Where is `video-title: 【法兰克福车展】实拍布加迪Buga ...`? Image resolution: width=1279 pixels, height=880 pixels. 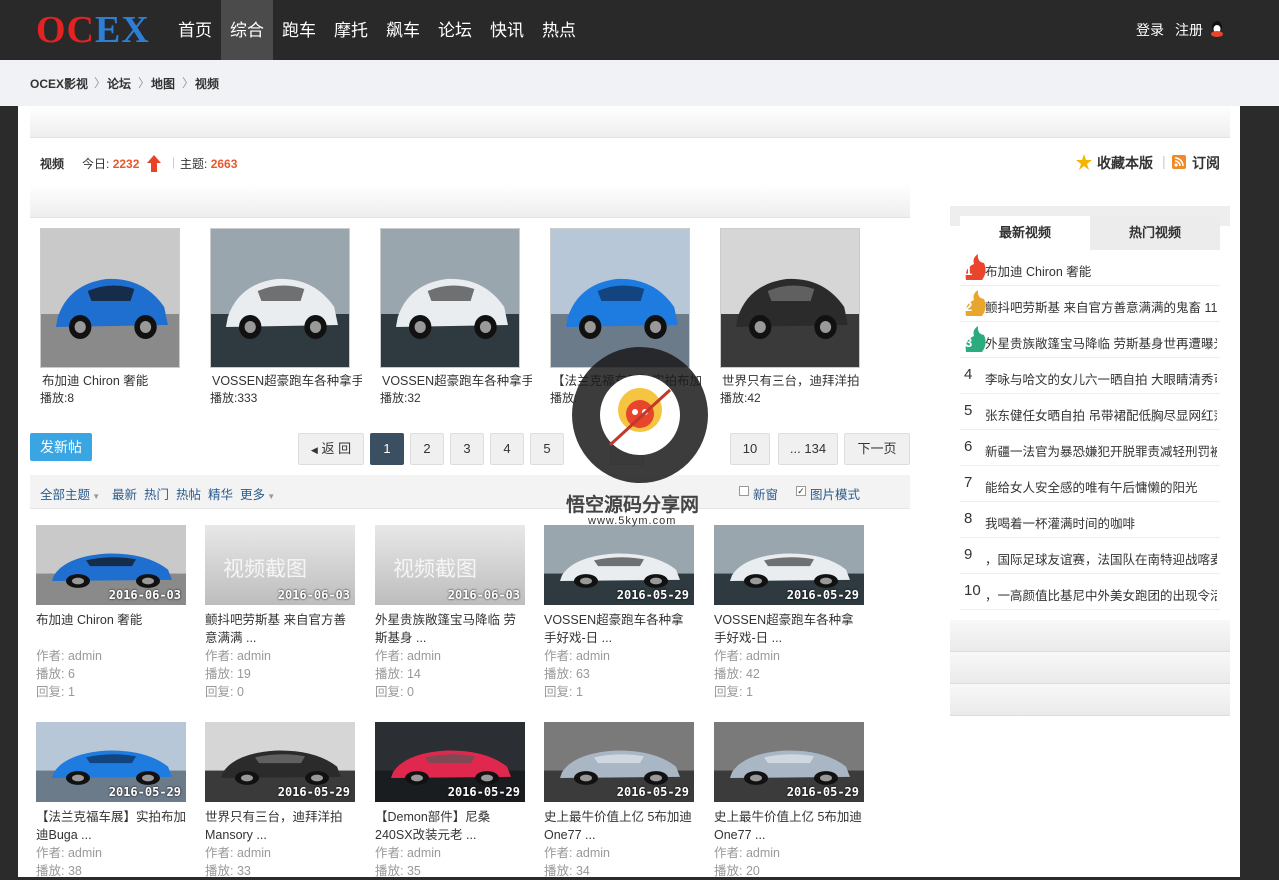 video-title: 【法兰克福车展】实拍布加迪Buga ... is located at coordinates (111, 826).